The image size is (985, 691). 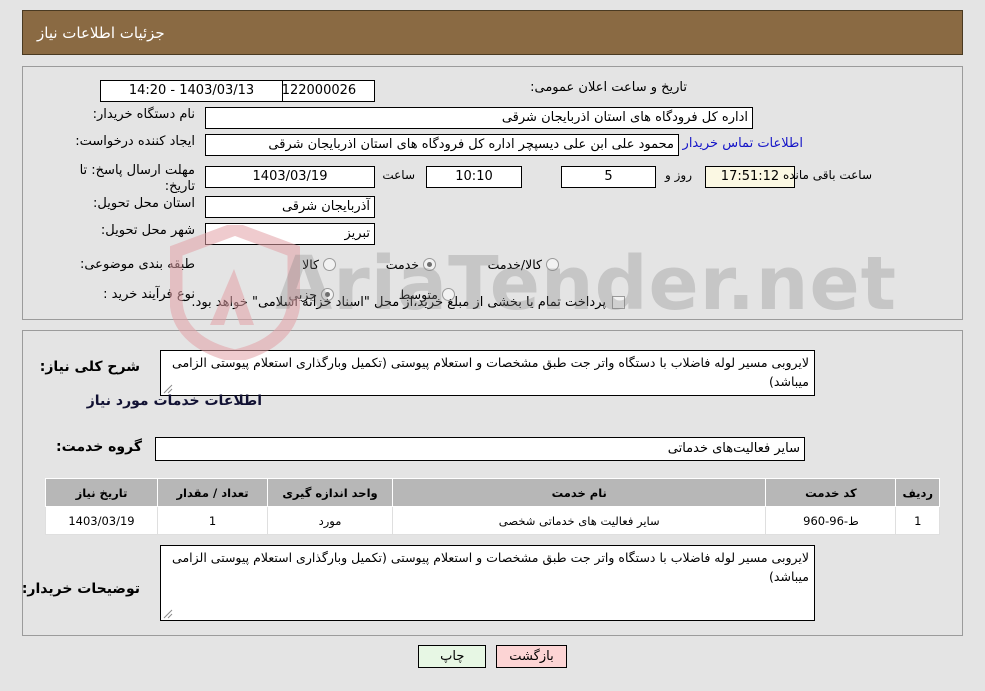 I want to click on category-label-row: طبقه بندی موضوعی:, so click(x=137, y=265).